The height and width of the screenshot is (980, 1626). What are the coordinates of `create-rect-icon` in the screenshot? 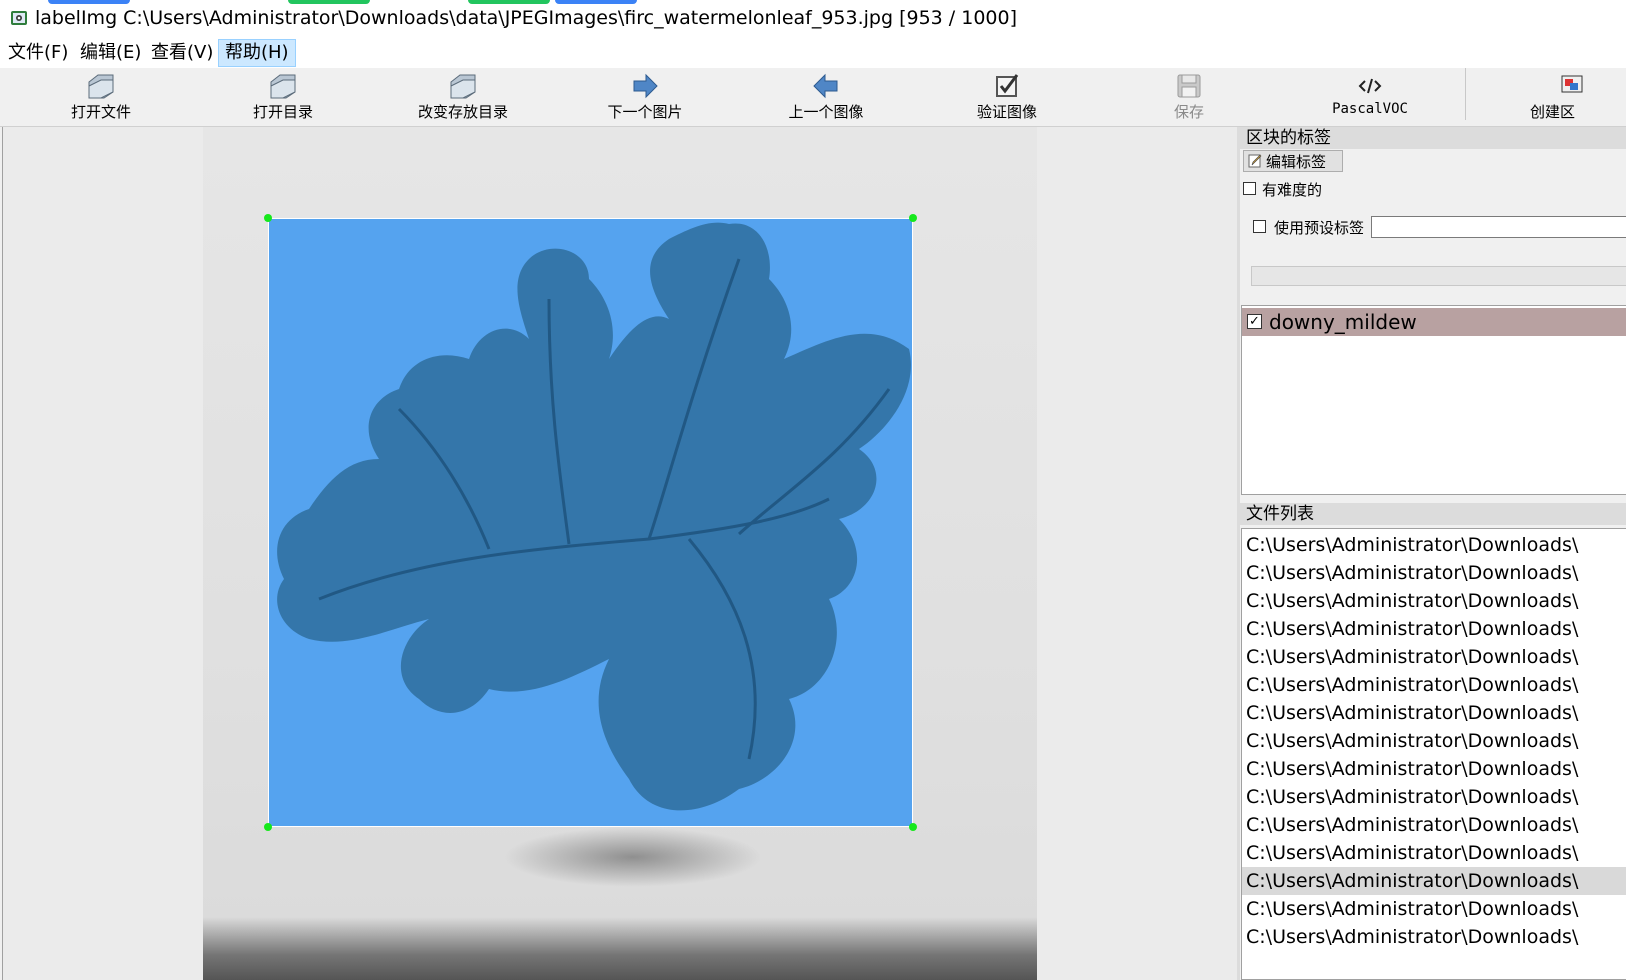 It's located at (1572, 84).